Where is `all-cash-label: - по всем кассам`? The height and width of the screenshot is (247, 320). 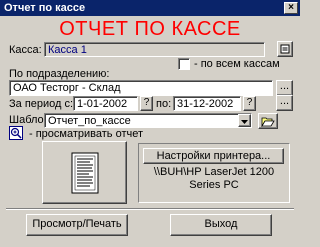
all-cash-label: - по всем кассам is located at coordinates (237, 64).